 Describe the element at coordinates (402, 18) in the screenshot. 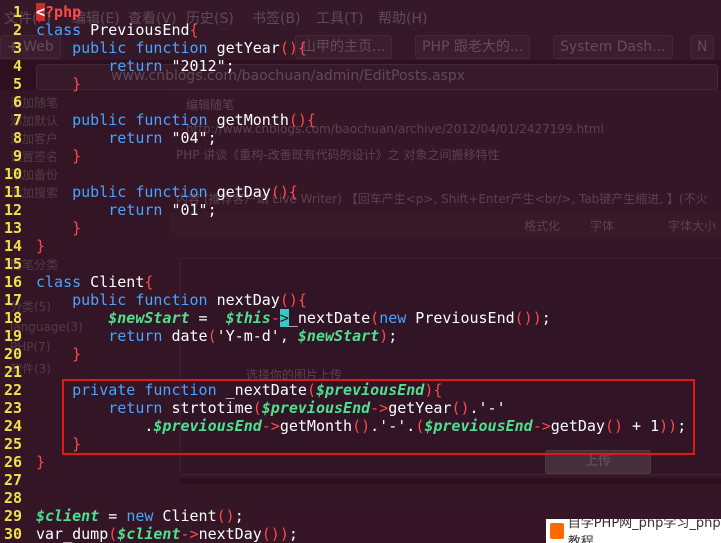

I see `menu-help: 帮助(H)` at that location.